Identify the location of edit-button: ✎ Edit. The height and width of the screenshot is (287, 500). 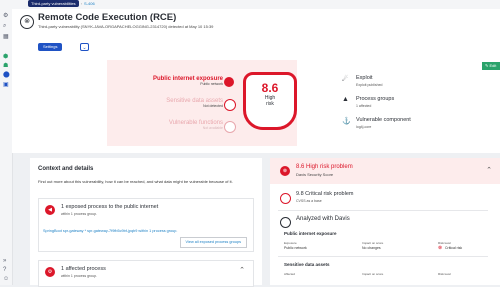
(491, 66).